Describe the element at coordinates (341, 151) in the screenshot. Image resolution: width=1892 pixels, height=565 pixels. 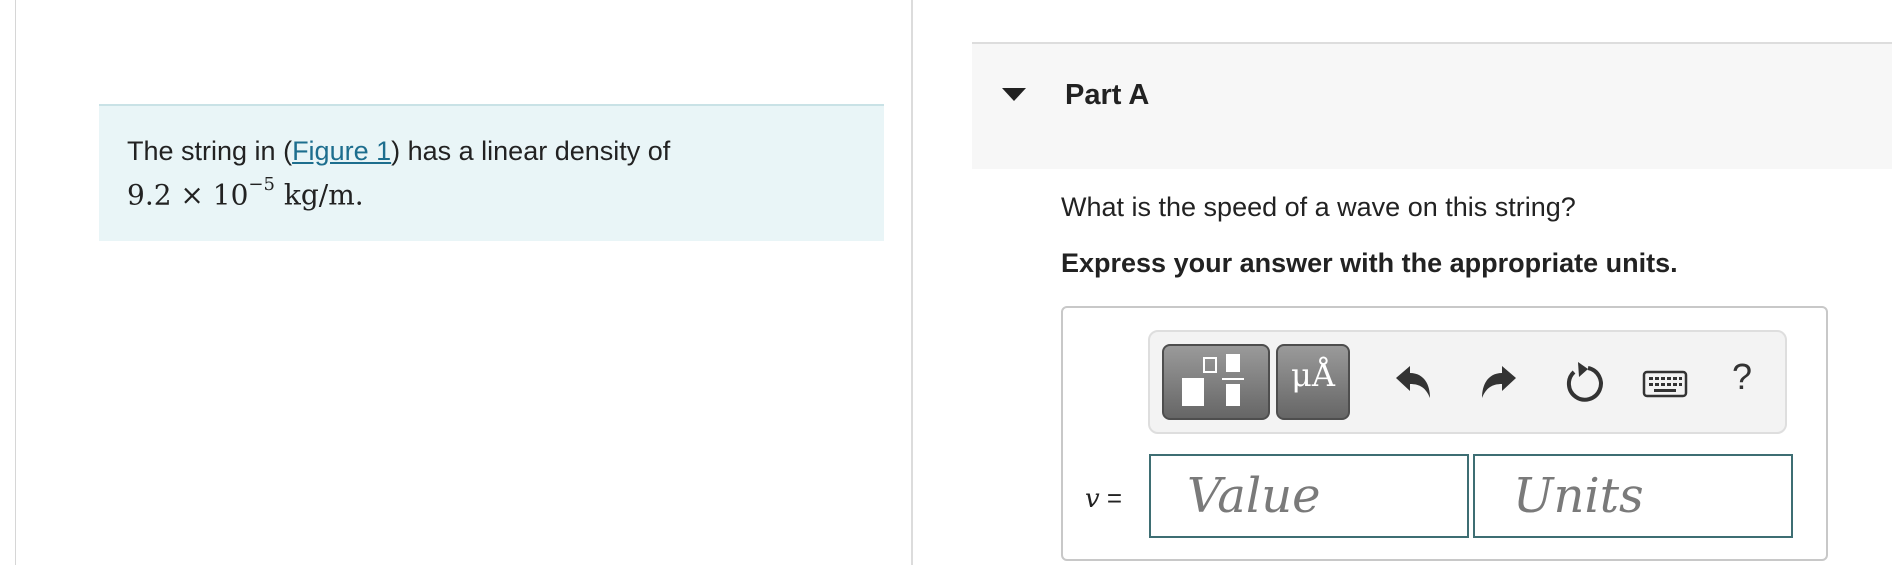
I see `figure-1-link: Figure 1` at that location.